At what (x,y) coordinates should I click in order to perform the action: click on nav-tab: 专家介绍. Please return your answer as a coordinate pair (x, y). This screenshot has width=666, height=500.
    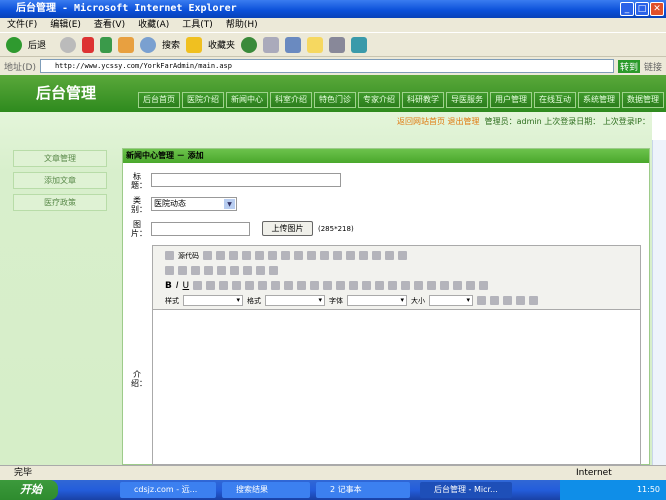
    Looking at the image, I should click on (379, 100).